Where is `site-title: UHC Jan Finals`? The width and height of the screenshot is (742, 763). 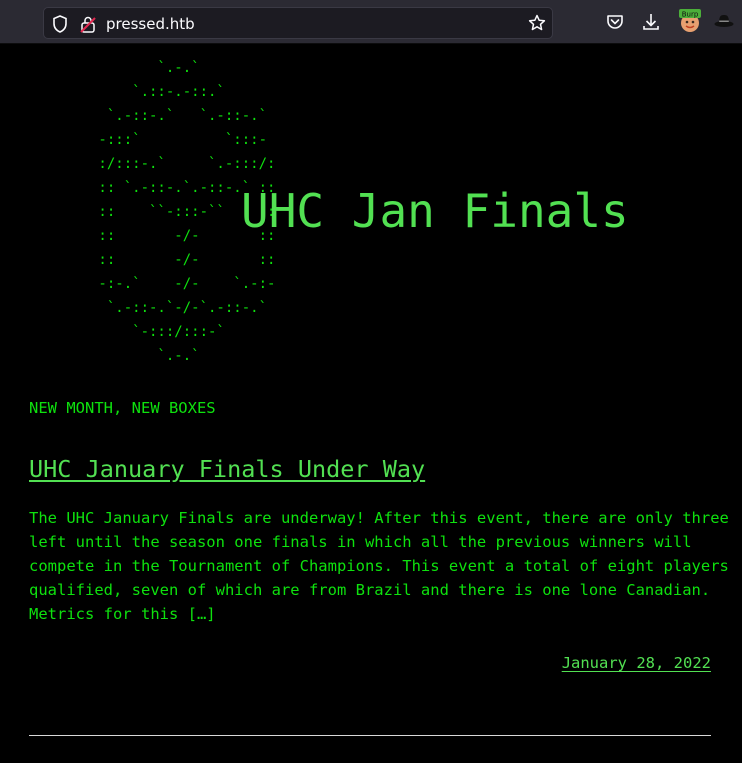
site-title: UHC Jan Finals is located at coordinates (435, 211).